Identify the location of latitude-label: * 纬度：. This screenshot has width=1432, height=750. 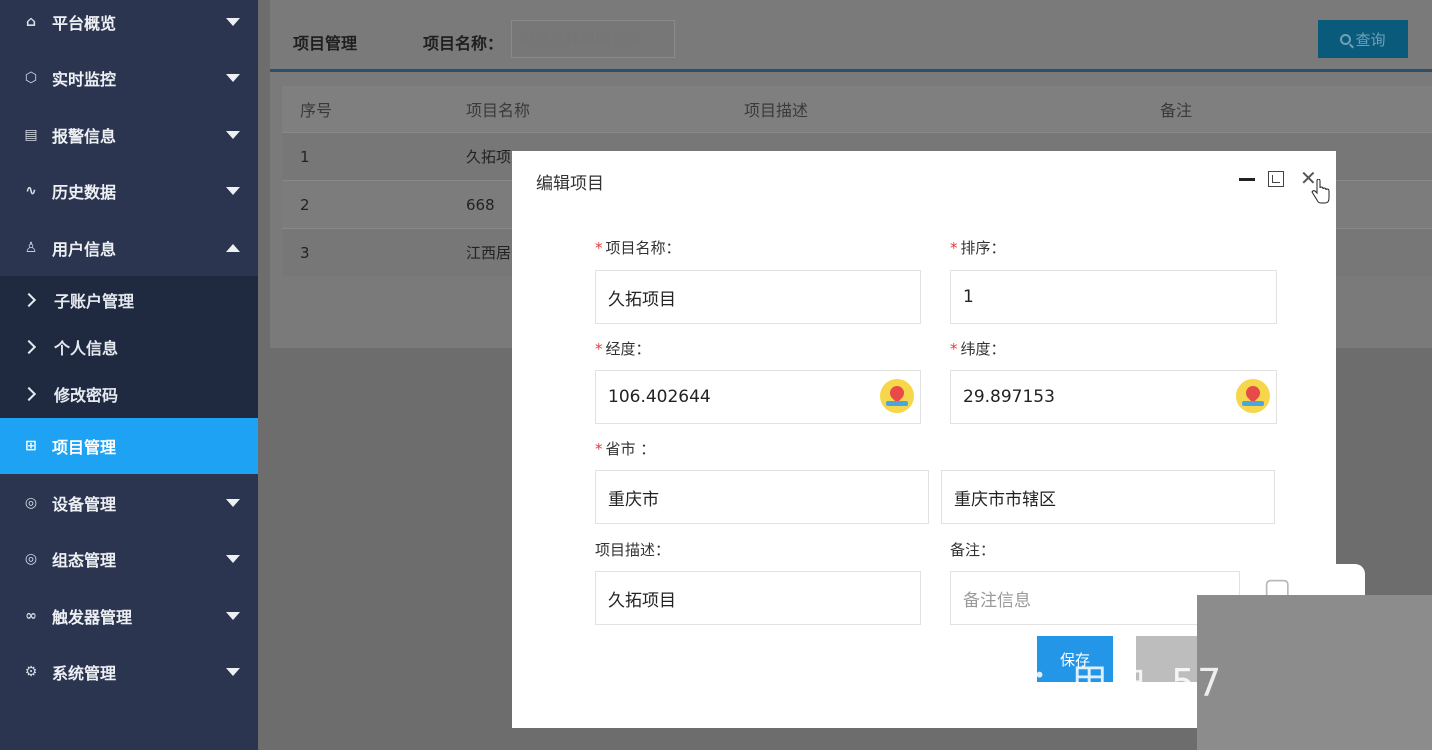
(978, 349).